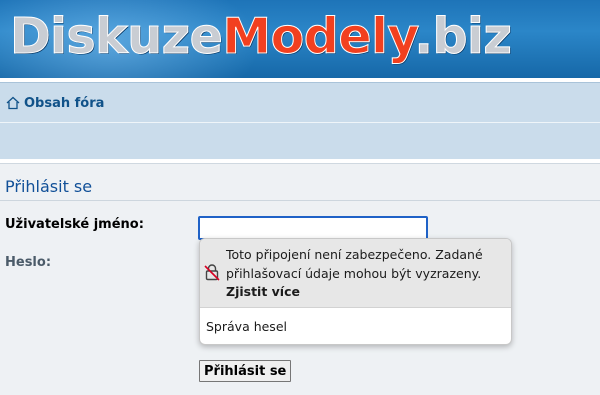 The height and width of the screenshot is (395, 600). Describe the element at coordinates (263, 291) in the screenshot. I see `learn-more-link: Zjistit více` at that location.